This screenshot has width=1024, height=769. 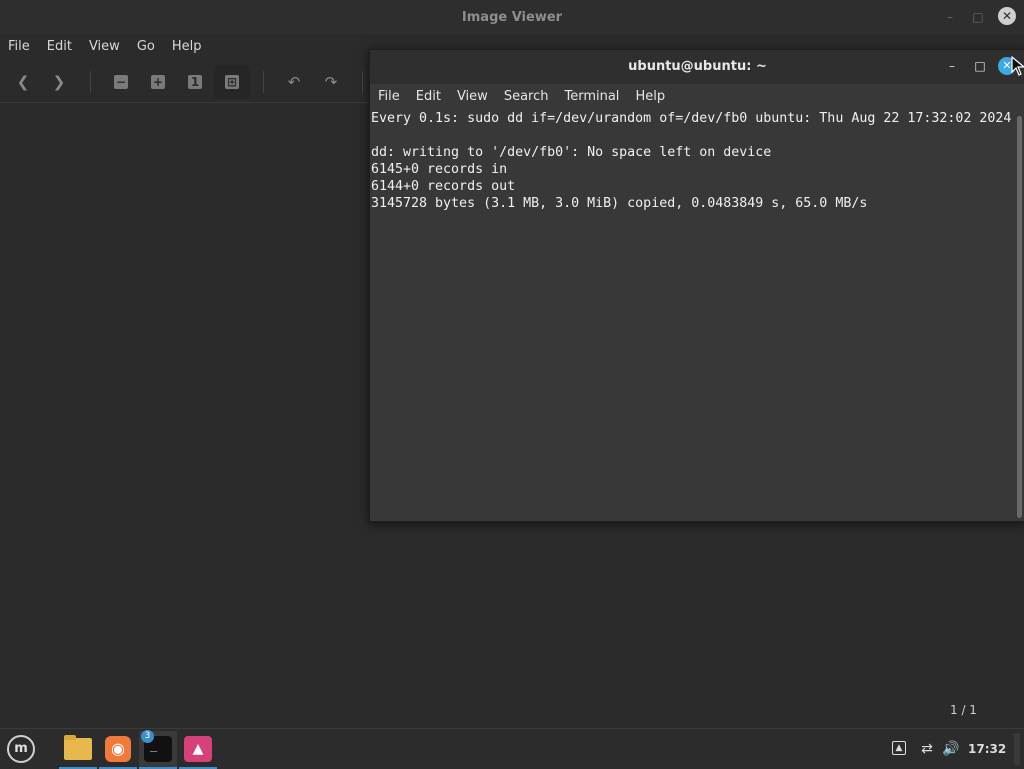 I want to click on taskbar-app-image-viewer: ▲, so click(x=198, y=750).